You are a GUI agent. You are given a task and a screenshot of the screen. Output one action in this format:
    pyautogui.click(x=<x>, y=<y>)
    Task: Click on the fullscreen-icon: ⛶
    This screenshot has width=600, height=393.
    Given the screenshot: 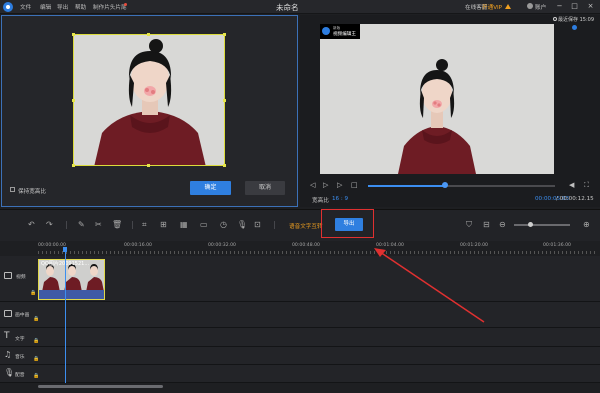 What is the action you would take?
    pyautogui.click(x=586, y=185)
    